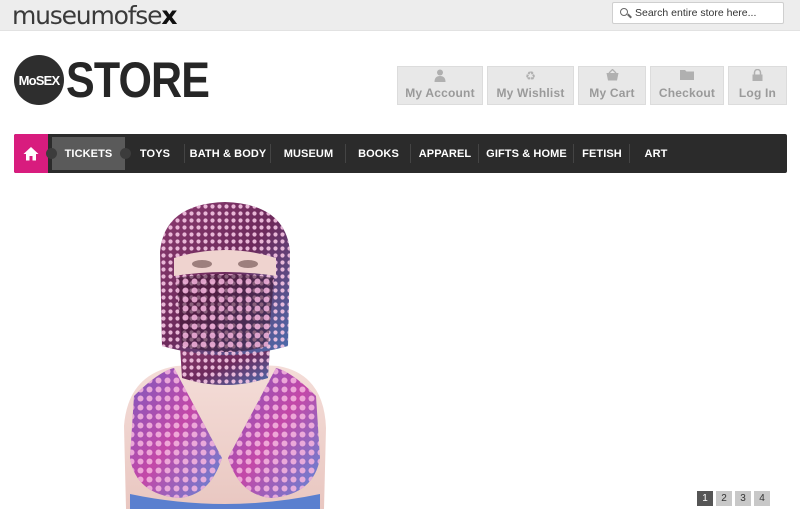 The image size is (800, 509). What do you see at coordinates (138, 80) in the screenshot?
I see `logo-title: STORE` at bounding box center [138, 80].